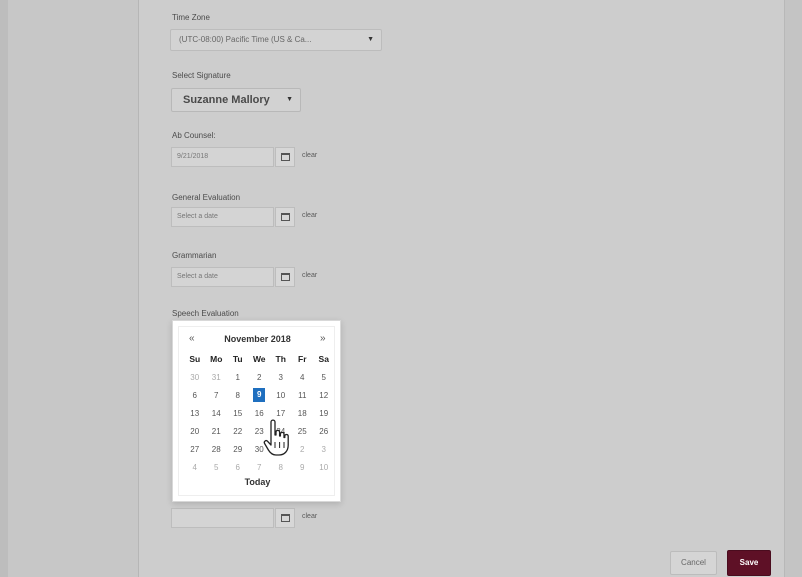 The width and height of the screenshot is (802, 577). Describe the element at coordinates (217, 449) in the screenshot. I see `day-cell: 28` at that location.